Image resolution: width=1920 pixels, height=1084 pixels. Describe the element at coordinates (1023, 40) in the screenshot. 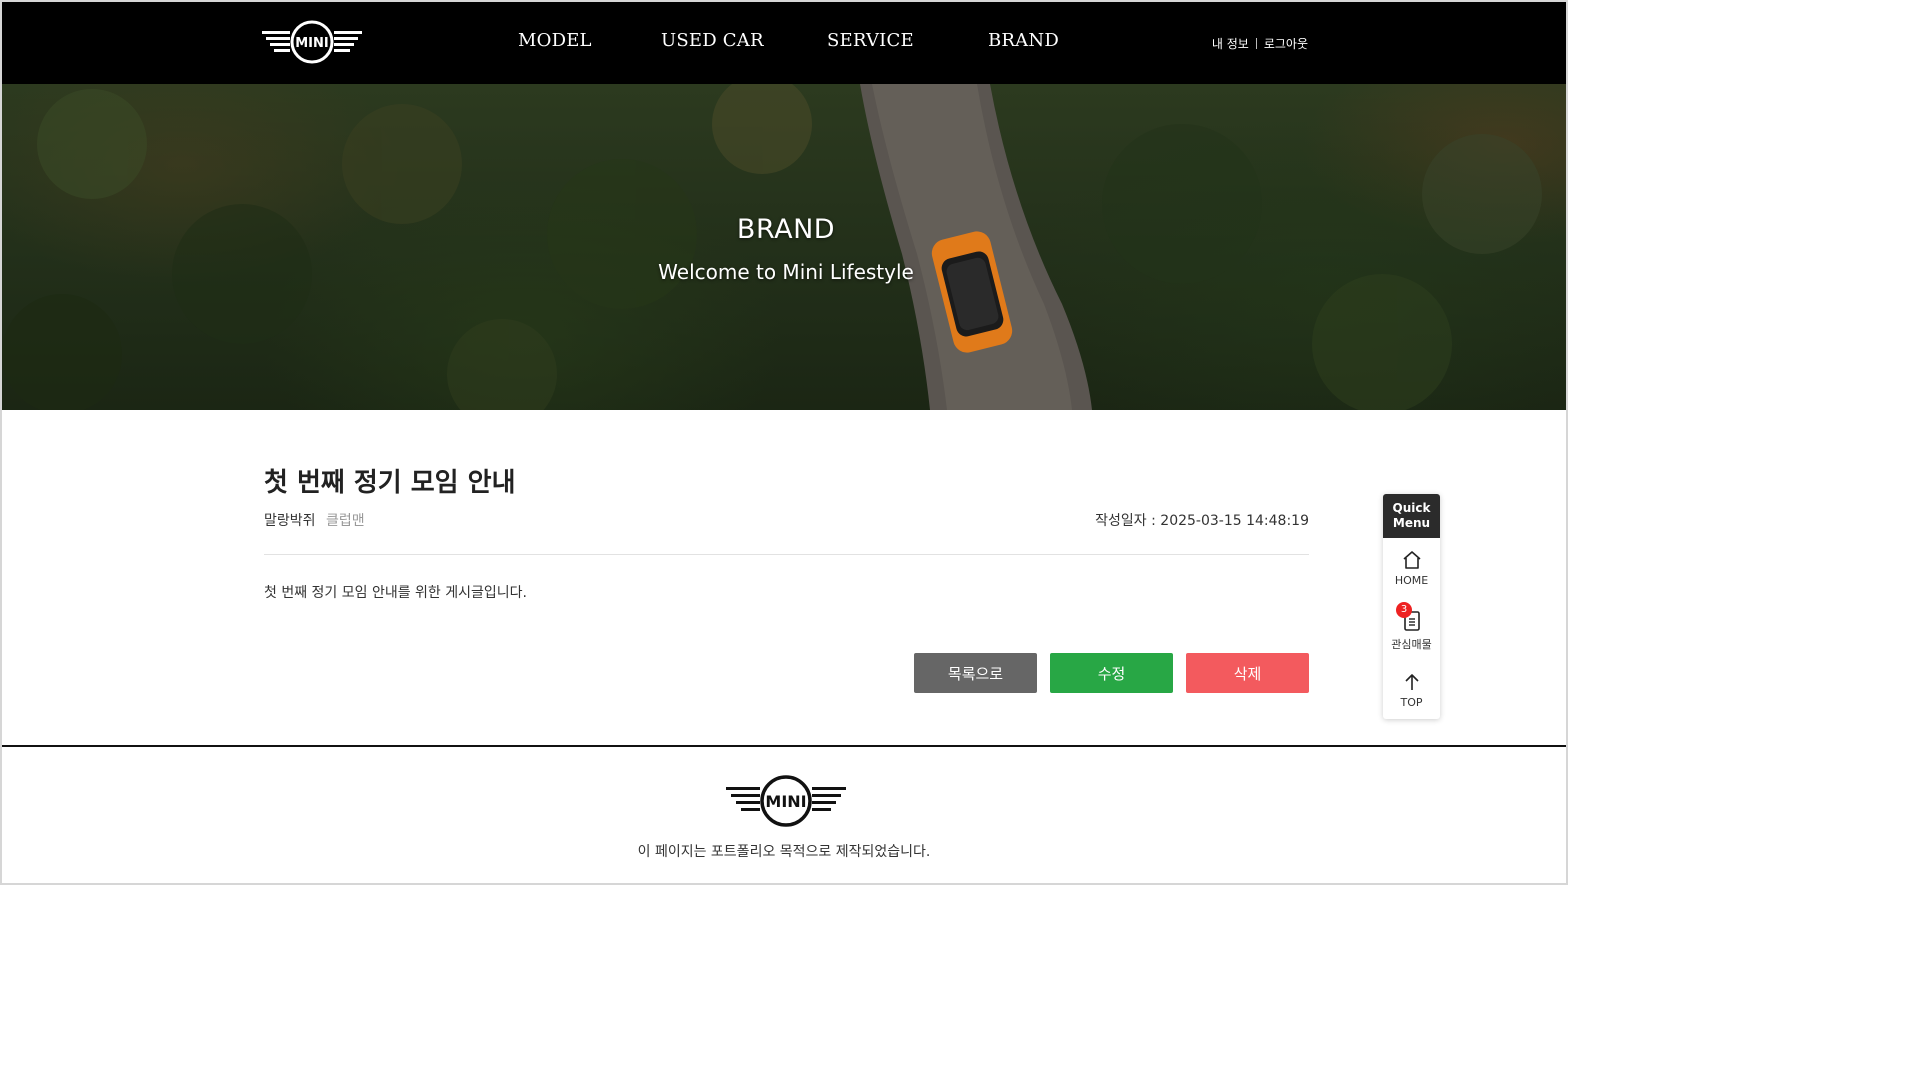

I see `nav-brand: BRAND` at that location.